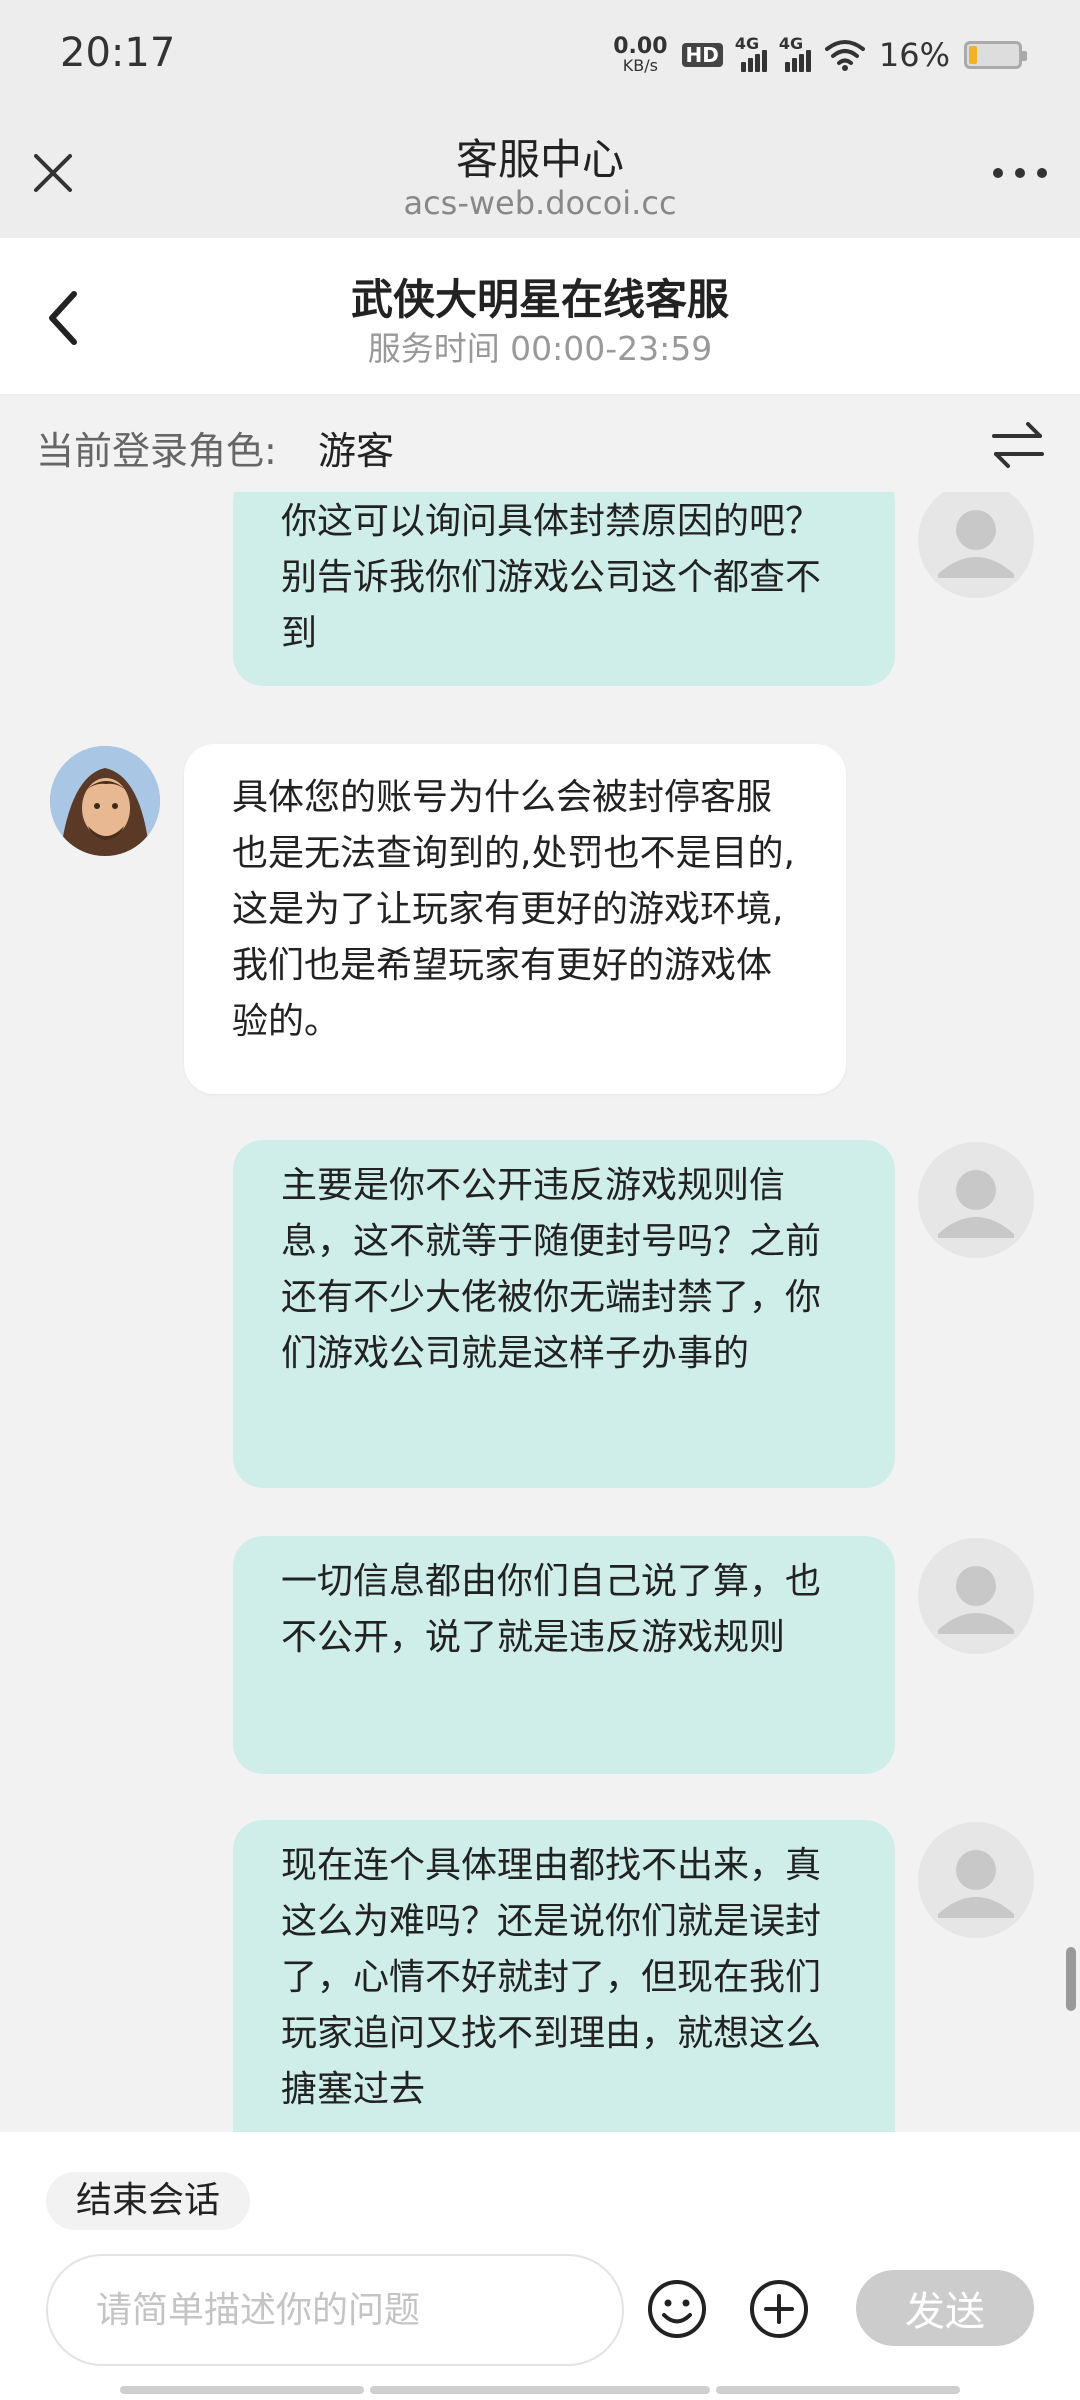 This screenshot has height=2400, width=1080. What do you see at coordinates (539, 159) in the screenshot?
I see `browser-title: 客服中心` at bounding box center [539, 159].